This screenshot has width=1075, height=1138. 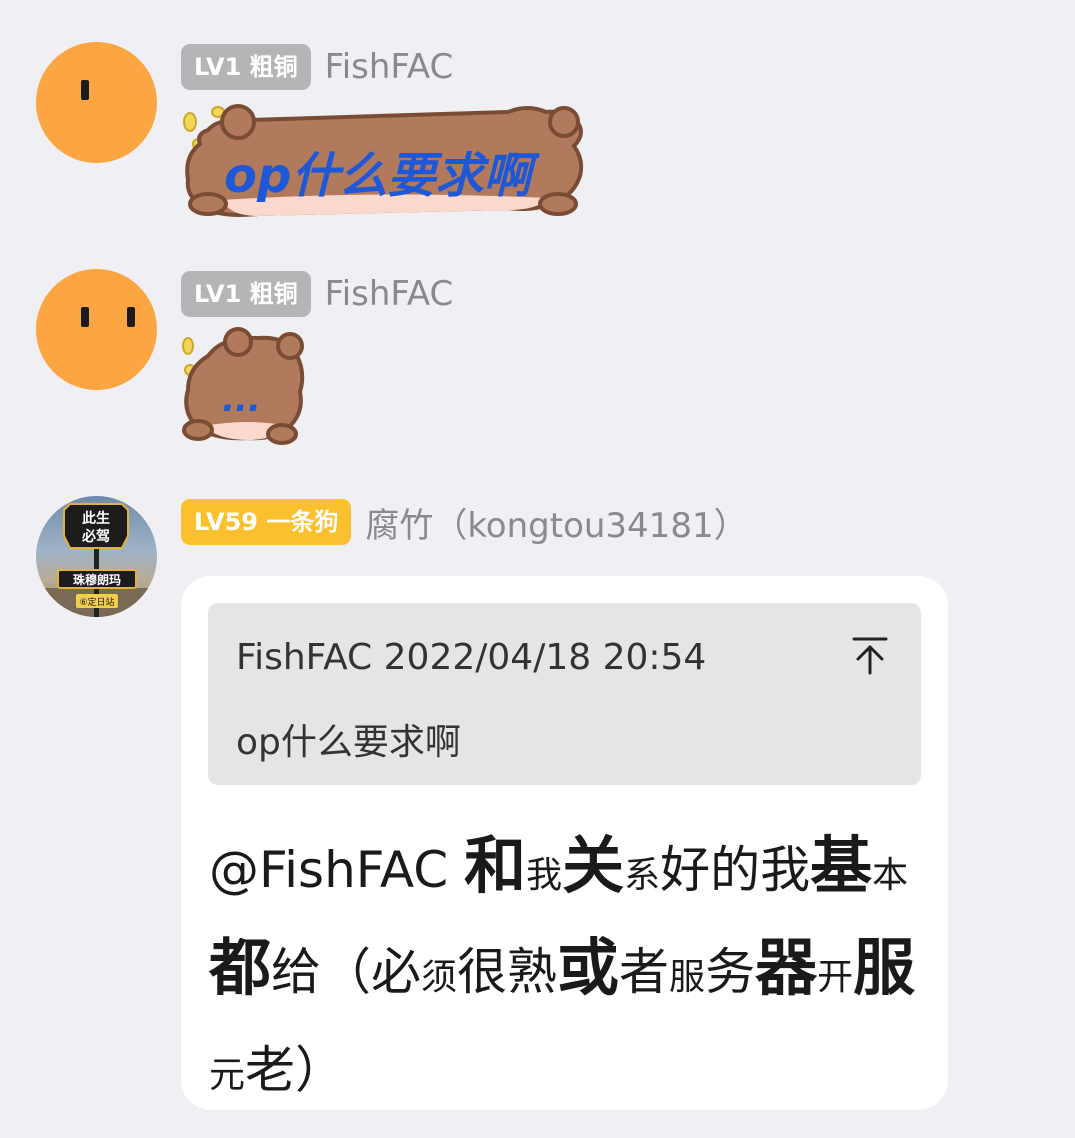 I want to click on avatar-sign-graphic: 此生 必驾 珠穆朗玛 ⑥定日站, so click(x=96, y=560).